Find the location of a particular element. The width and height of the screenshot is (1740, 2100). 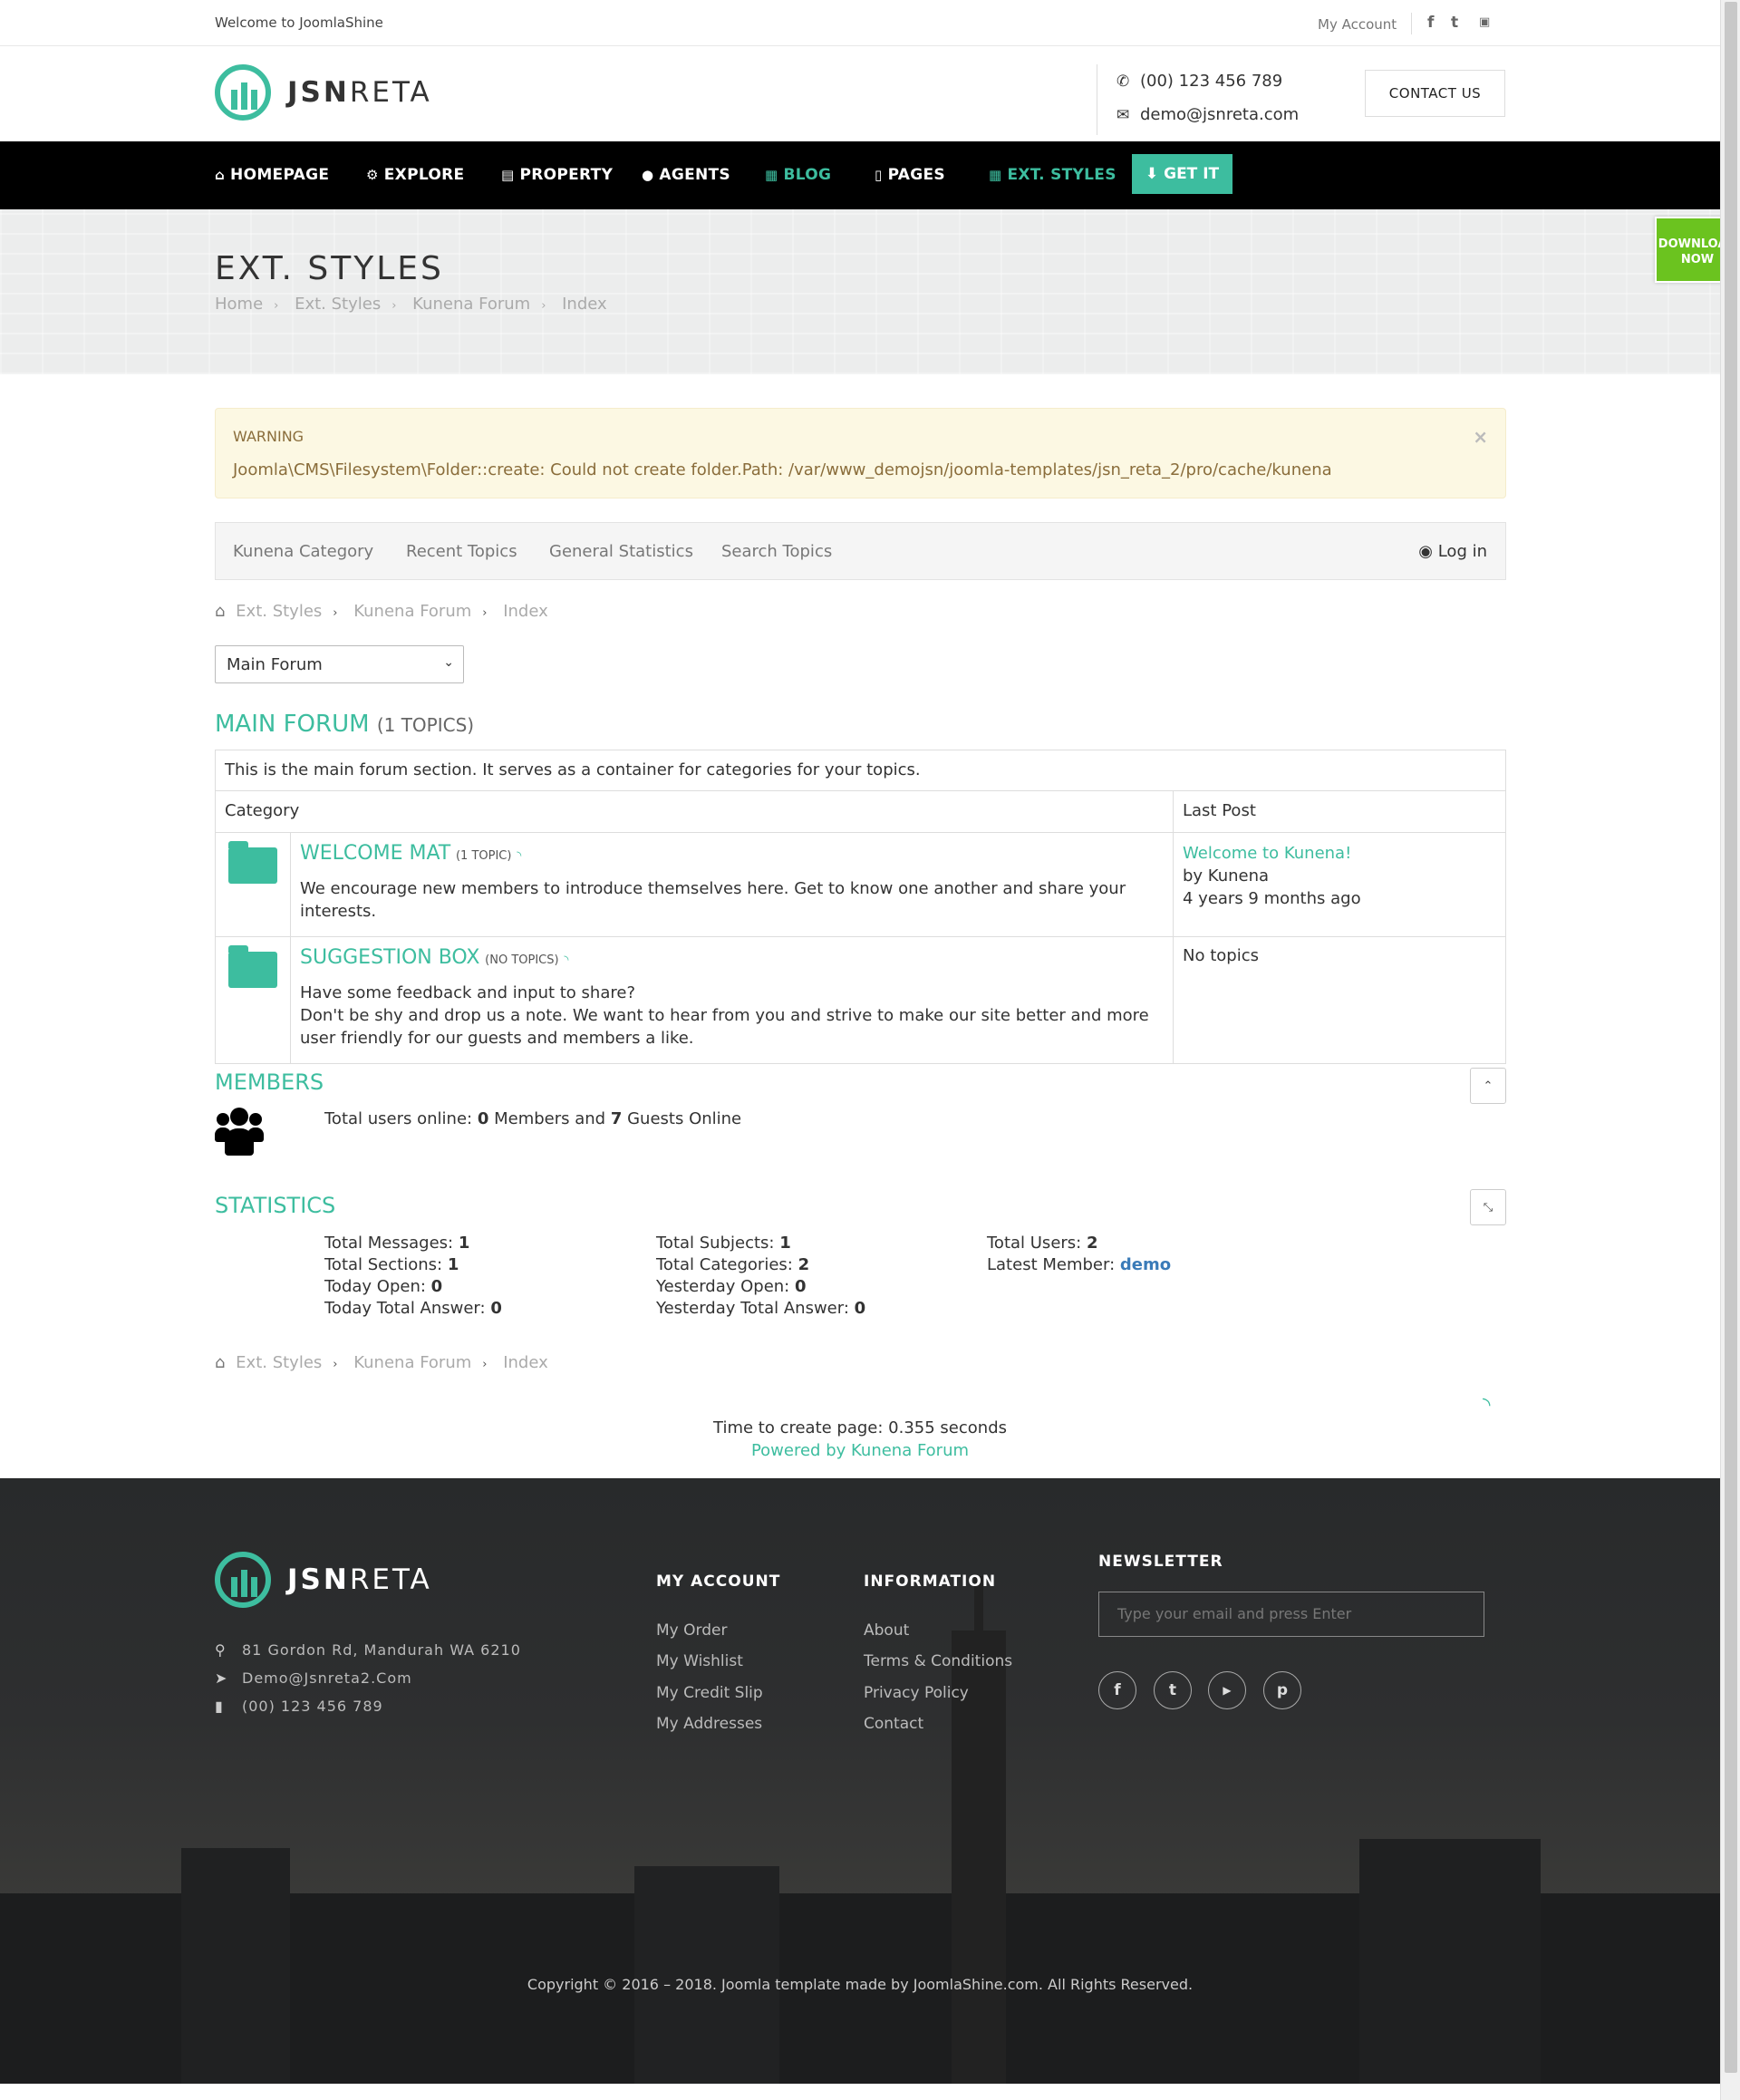

nav-blog: ▦ BLOG is located at coordinates (798, 175).